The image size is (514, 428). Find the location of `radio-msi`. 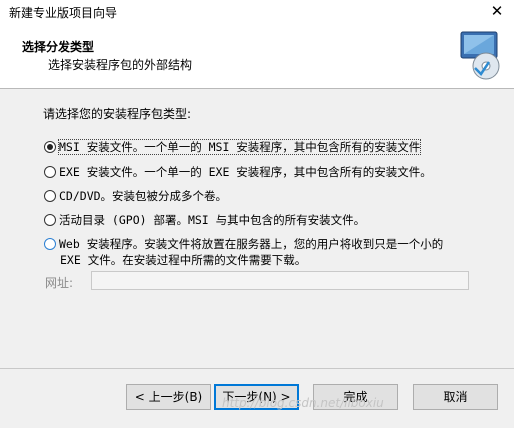

radio-msi is located at coordinates (50, 147).